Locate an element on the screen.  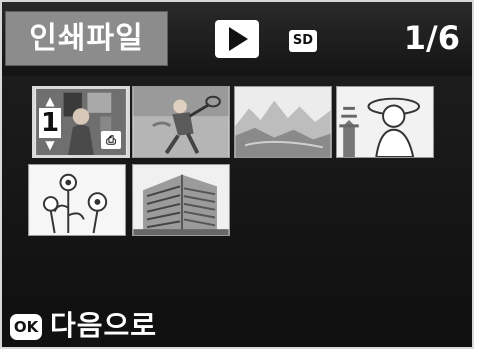
print-file-title: 인쇄파일 is located at coordinates (86, 38).